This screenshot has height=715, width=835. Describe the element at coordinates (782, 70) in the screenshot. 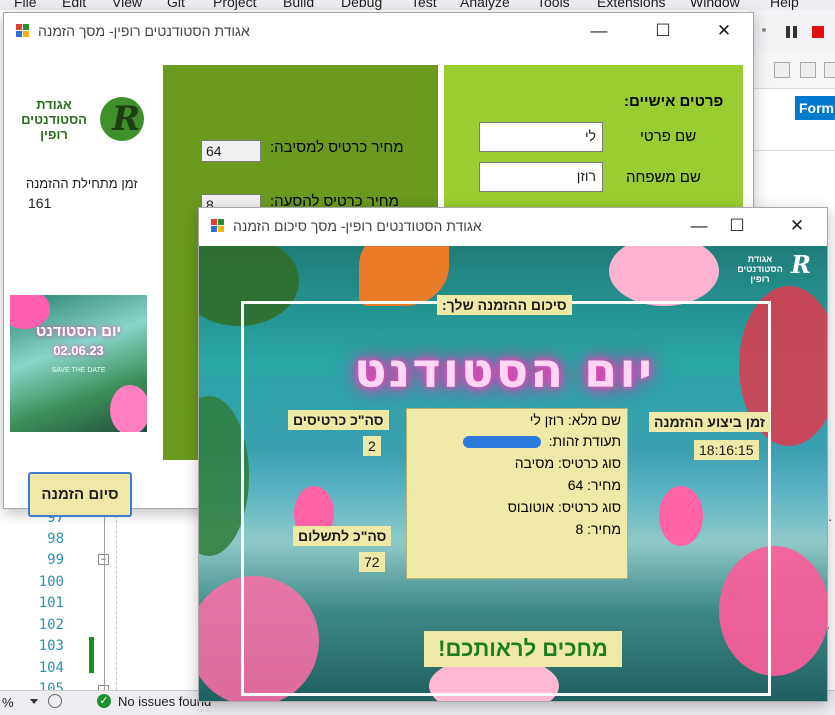

I see `align-icon` at that location.